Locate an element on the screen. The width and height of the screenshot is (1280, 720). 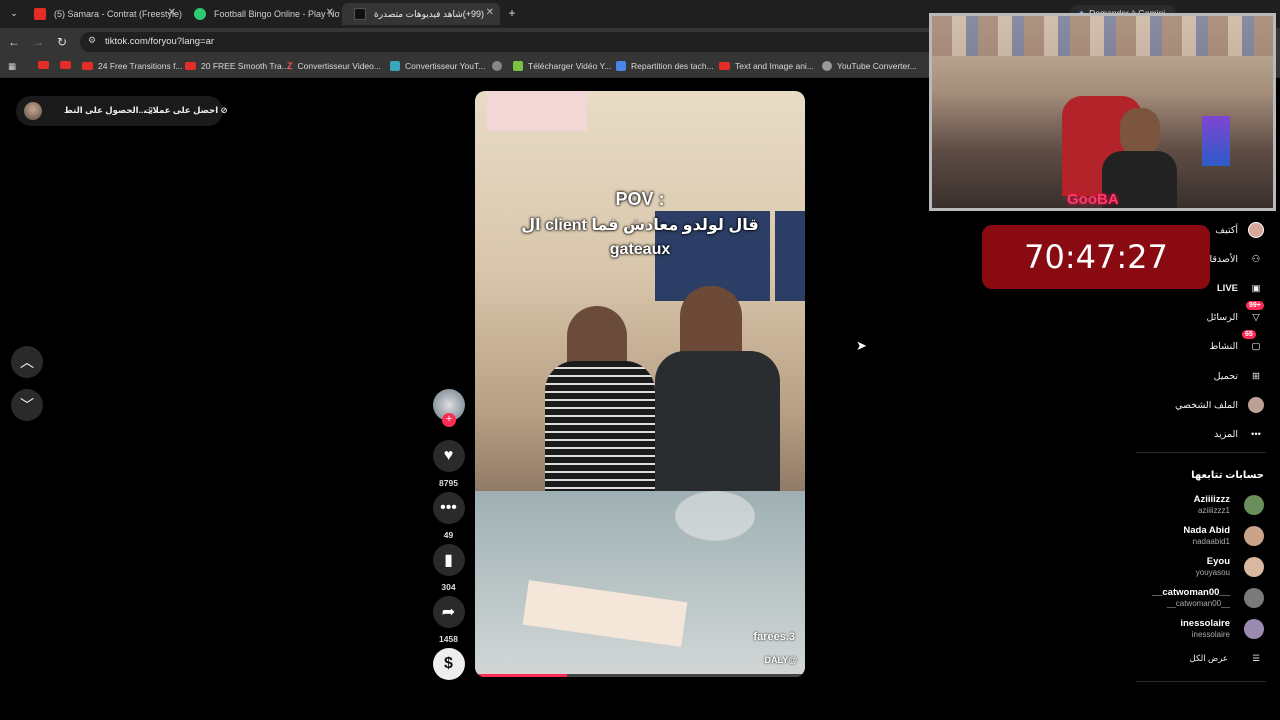
account-name: Aziiiizzz is located at coordinates (1211, 499).